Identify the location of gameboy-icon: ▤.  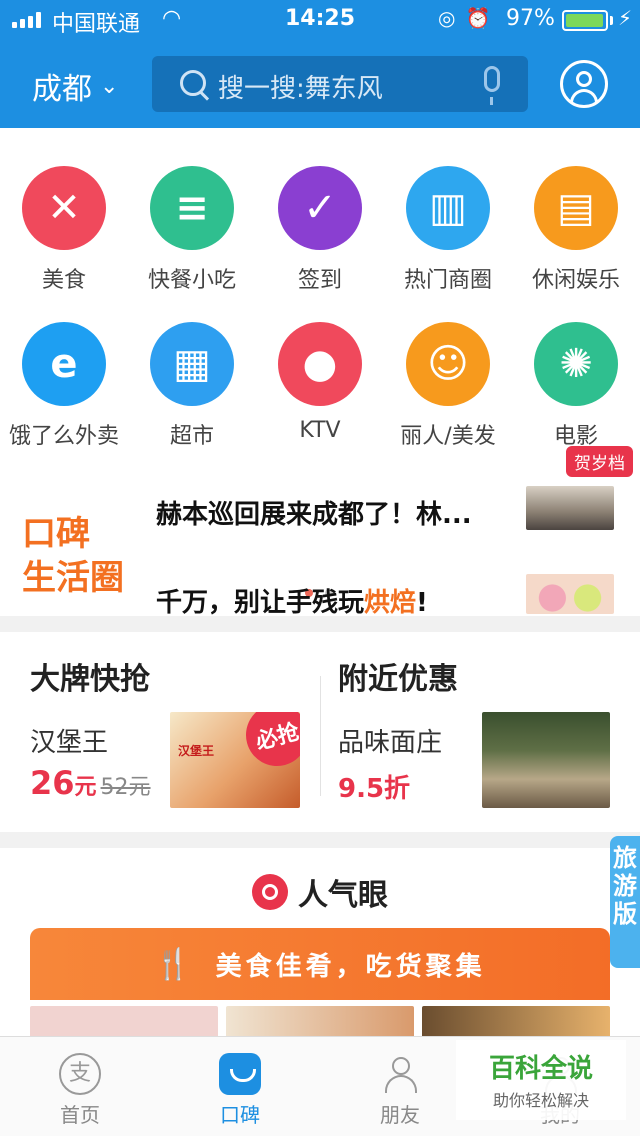
(576, 208).